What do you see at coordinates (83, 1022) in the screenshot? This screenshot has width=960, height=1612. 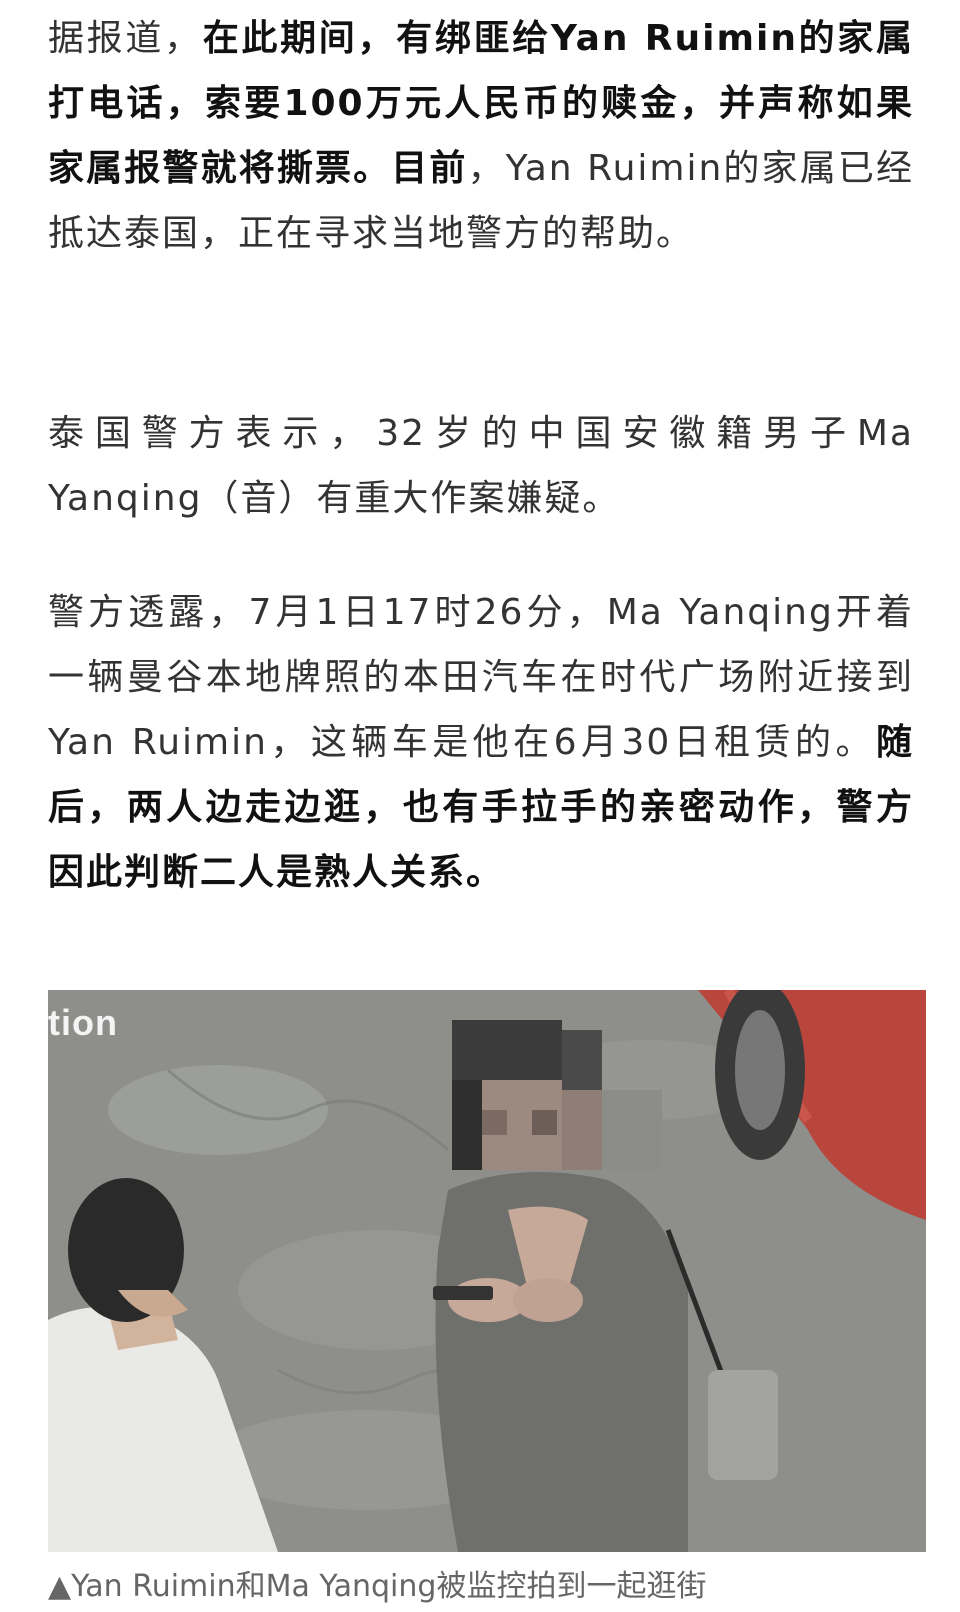 I see `video-watermark: tion` at bounding box center [83, 1022].